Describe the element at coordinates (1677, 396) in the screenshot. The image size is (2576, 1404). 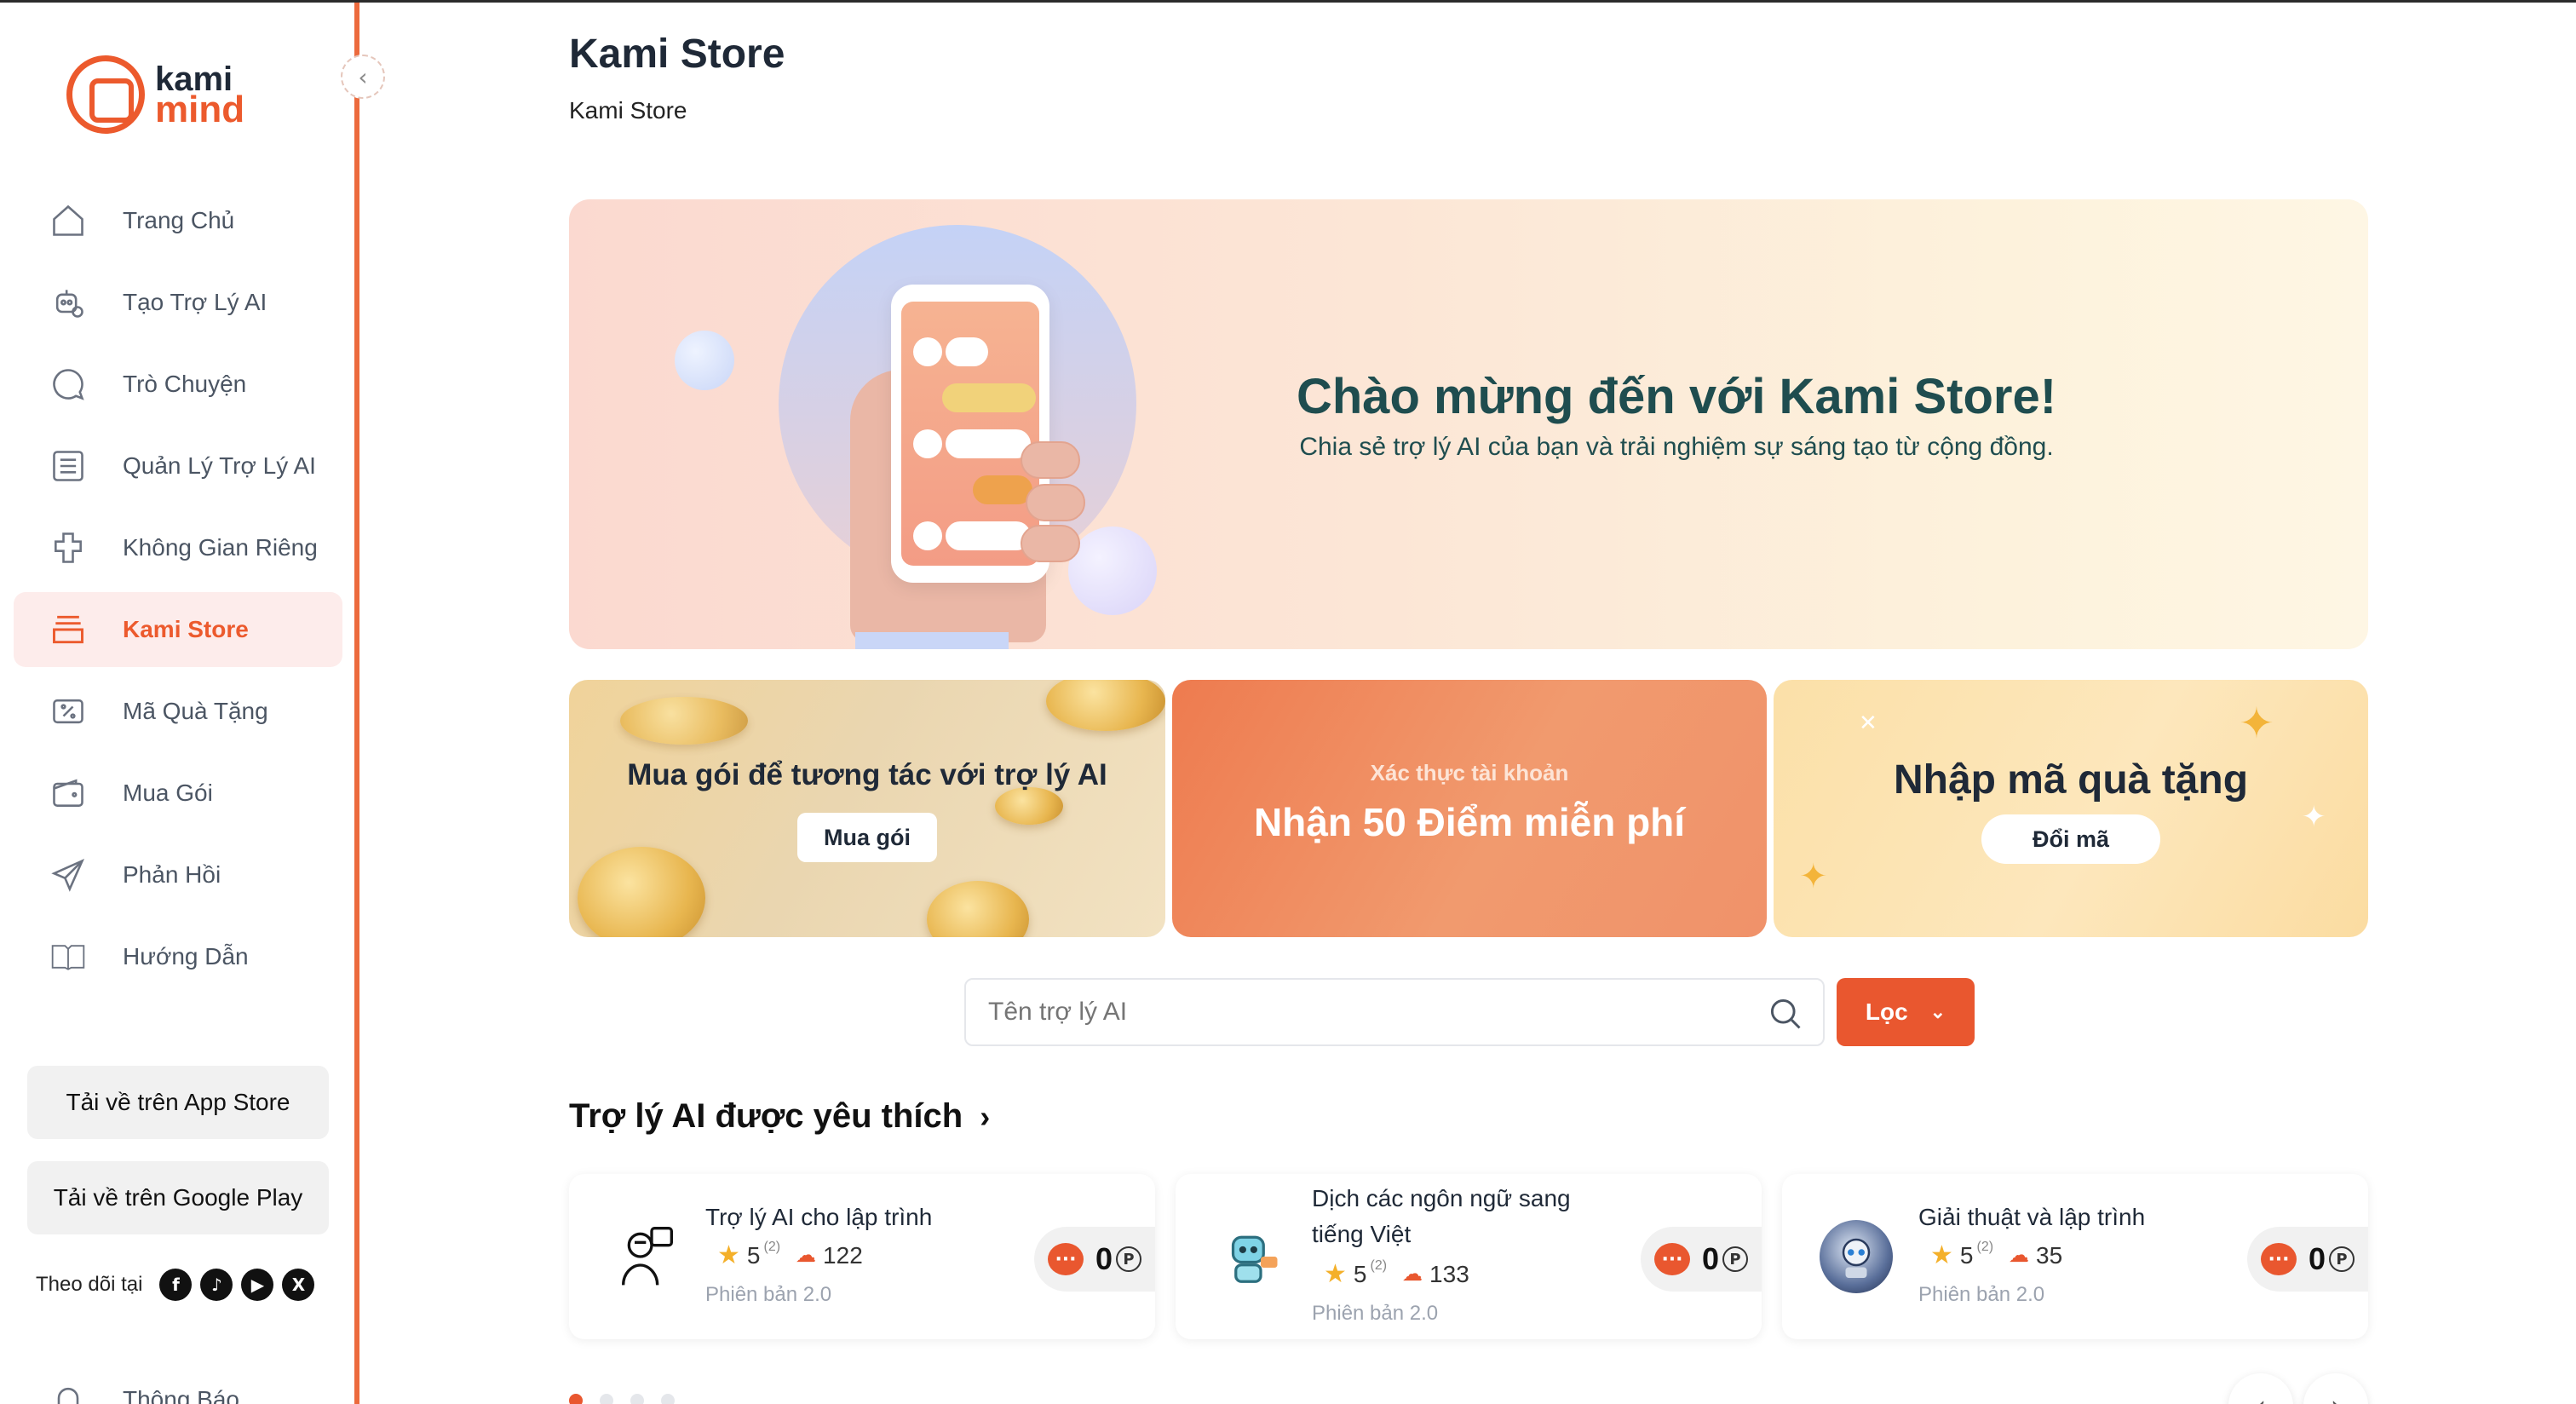
I see `hero-title: Chào mừng đến với Kami Store!` at that location.